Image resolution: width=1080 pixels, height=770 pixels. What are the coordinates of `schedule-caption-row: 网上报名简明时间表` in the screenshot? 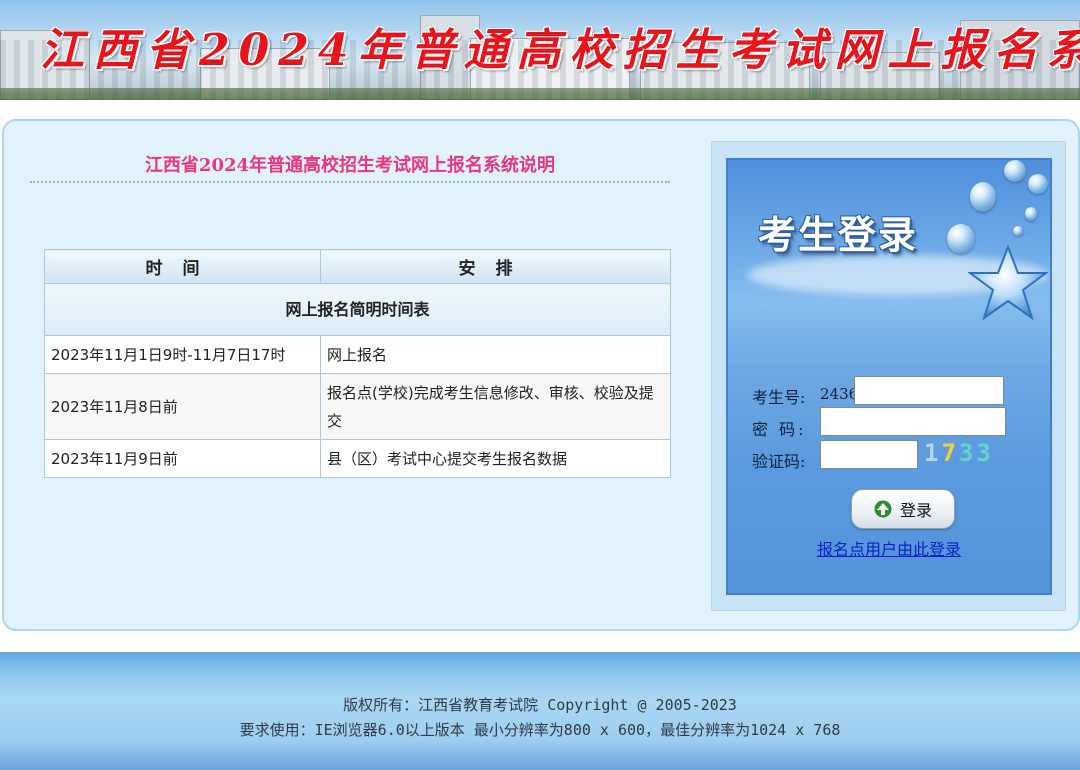 It's located at (357, 309).